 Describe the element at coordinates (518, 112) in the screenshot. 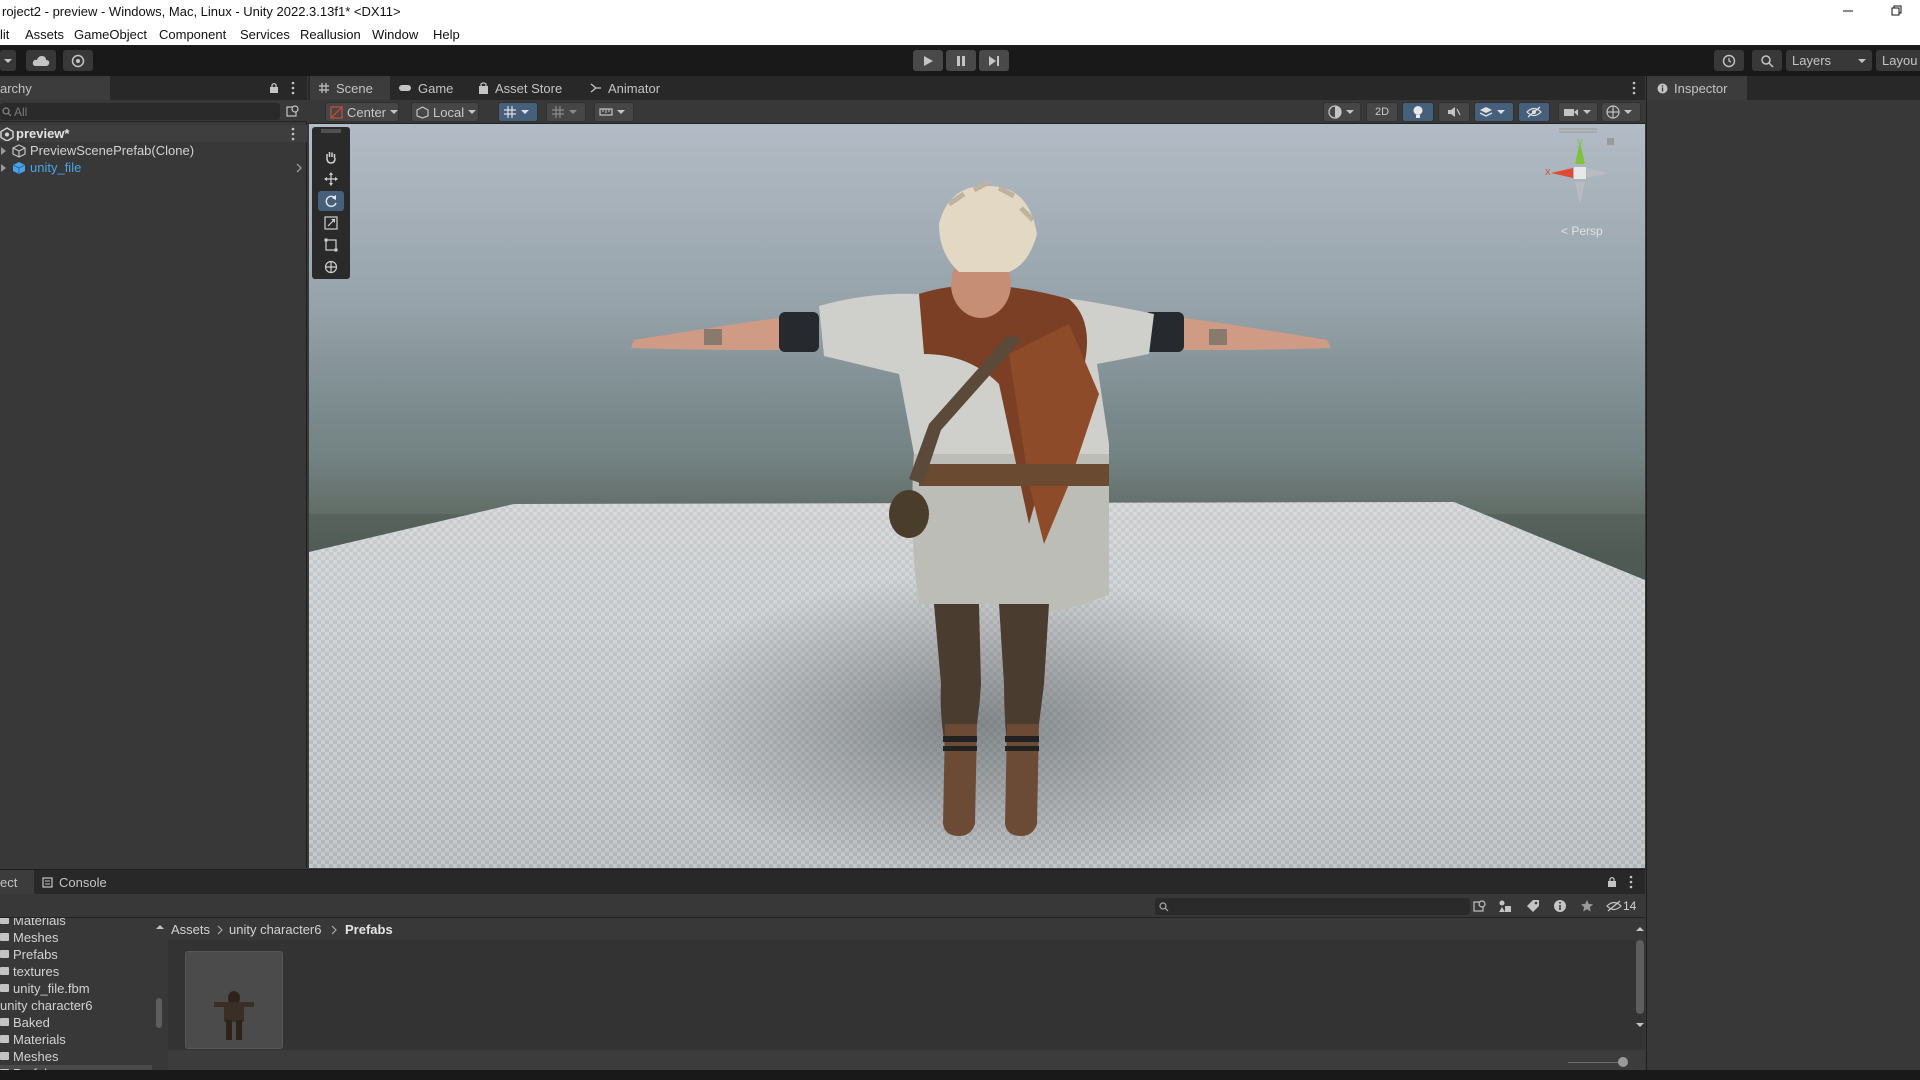

I see `grid-snapping-toggle` at that location.